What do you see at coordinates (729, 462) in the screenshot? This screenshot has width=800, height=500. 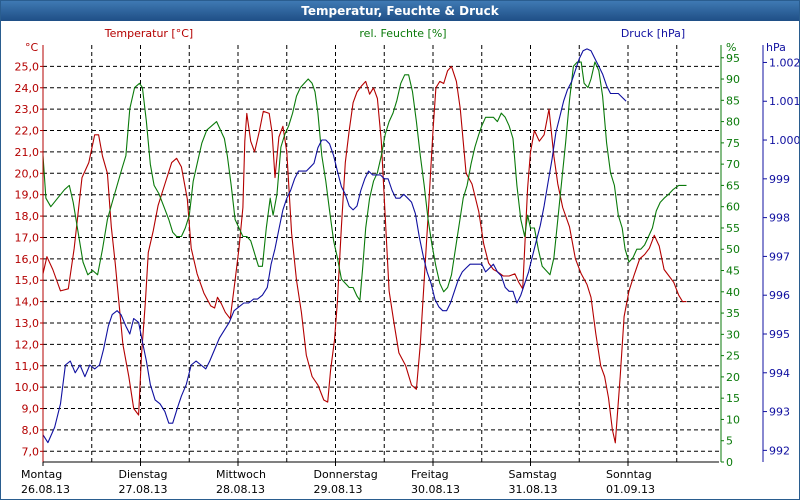 I see `humidity-tick-label: 0` at bounding box center [729, 462].